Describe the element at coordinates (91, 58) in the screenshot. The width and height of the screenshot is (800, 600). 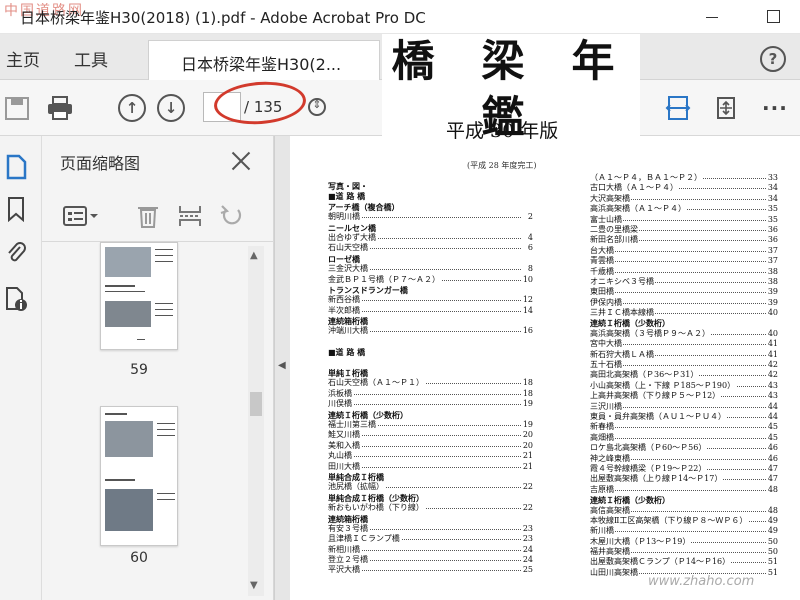
I see `tab-tools: 工具` at that location.